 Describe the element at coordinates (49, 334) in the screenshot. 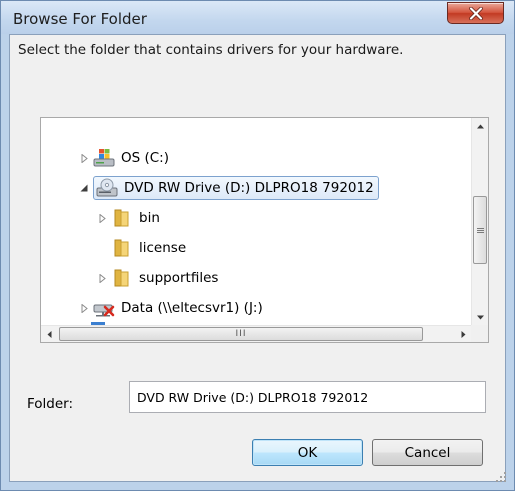

I see `scroll-left-arrow-icon` at that location.